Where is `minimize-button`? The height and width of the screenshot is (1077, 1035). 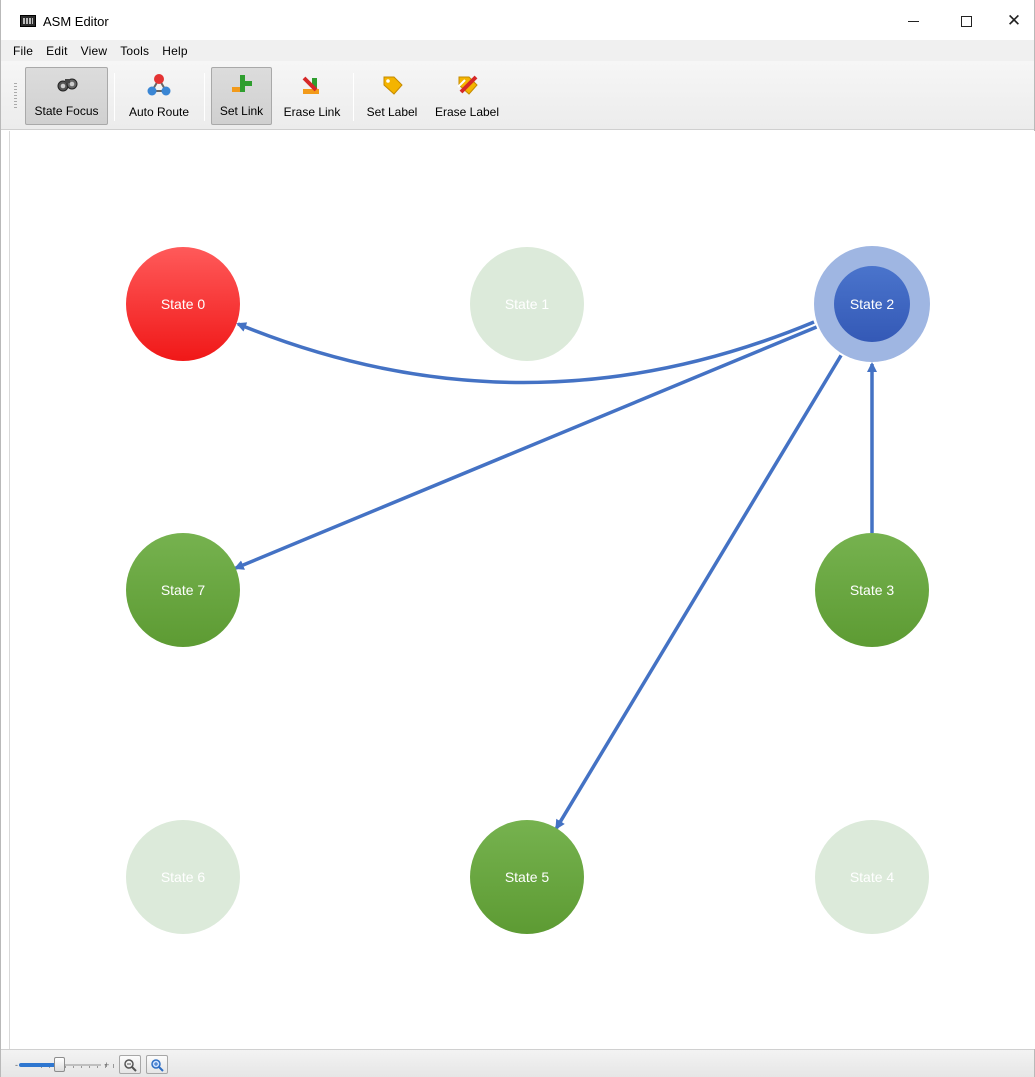 minimize-button is located at coordinates (913, 20).